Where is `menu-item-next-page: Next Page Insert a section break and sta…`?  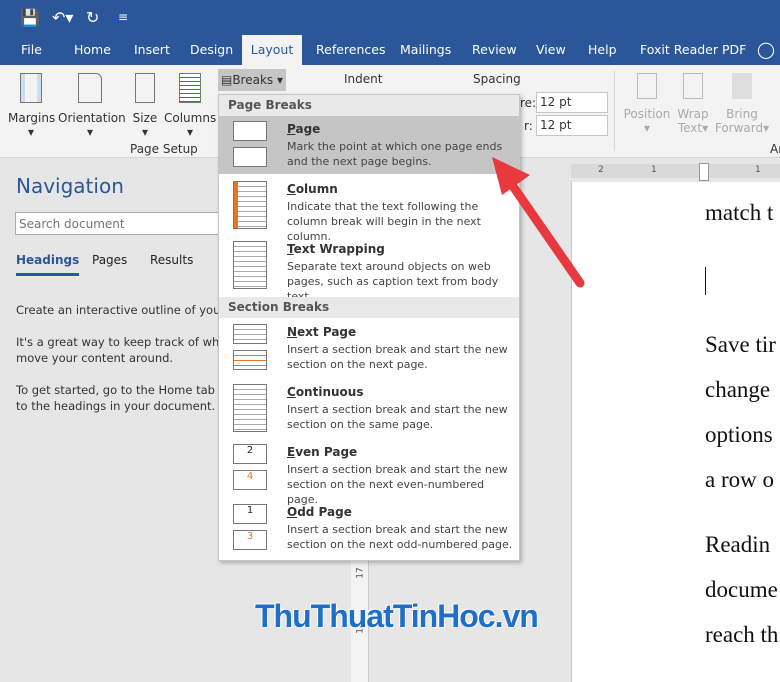 menu-item-next-page: Next Page Insert a section break and sta… is located at coordinates (369, 348).